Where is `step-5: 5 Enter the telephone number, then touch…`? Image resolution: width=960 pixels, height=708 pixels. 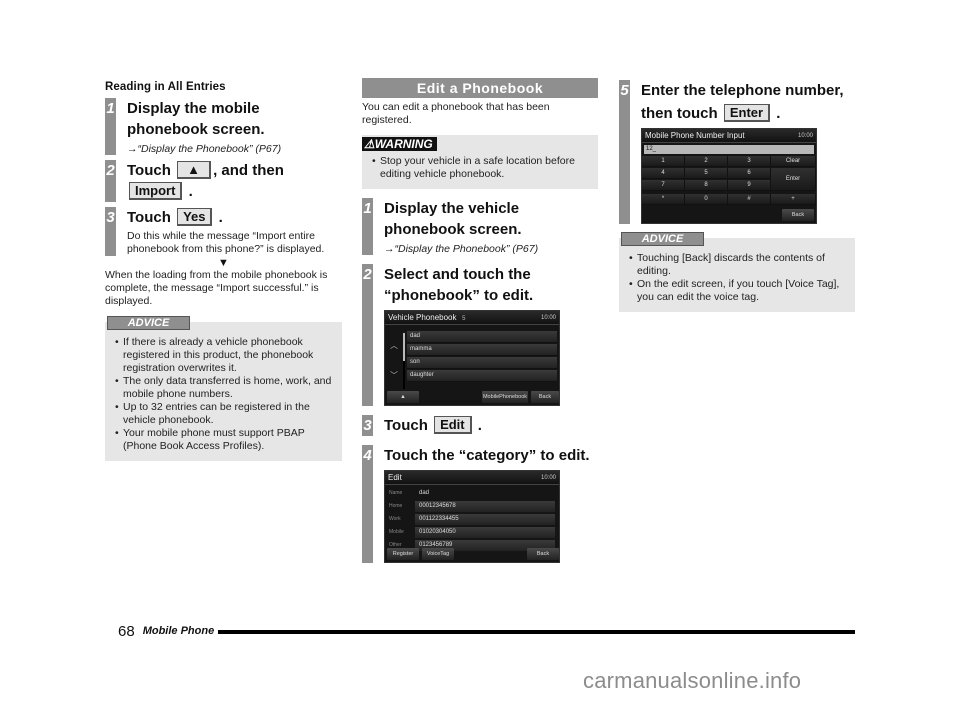 step-5: 5 Enter the telephone number, then touch… is located at coordinates (737, 152).